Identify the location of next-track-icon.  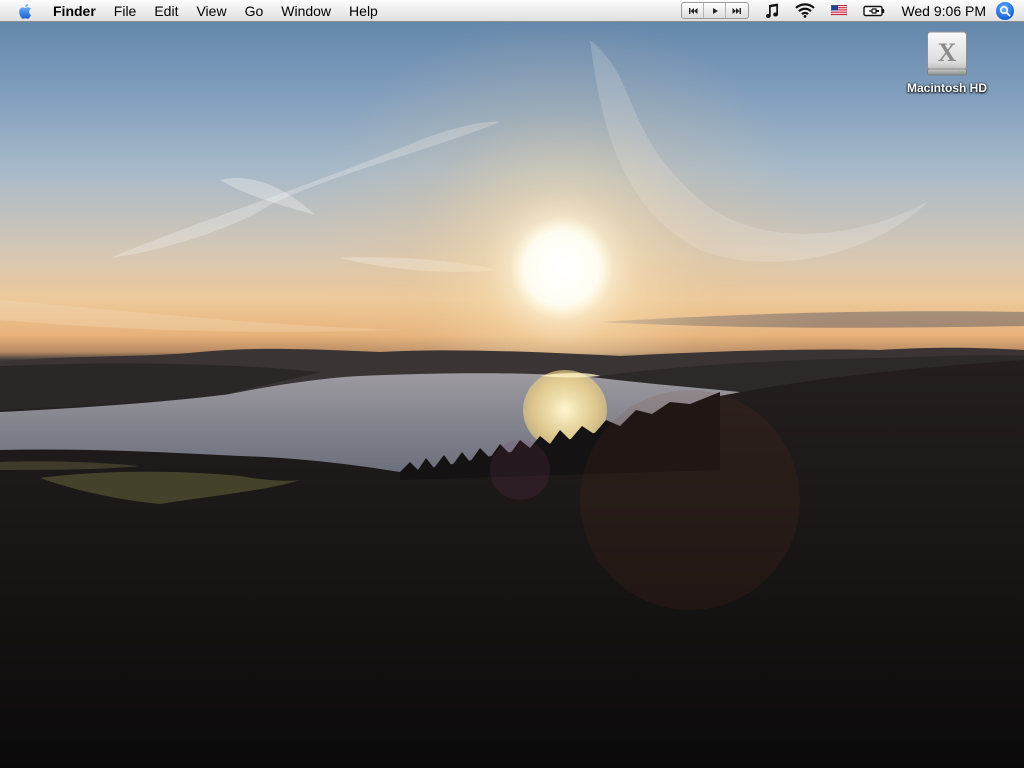
(737, 10).